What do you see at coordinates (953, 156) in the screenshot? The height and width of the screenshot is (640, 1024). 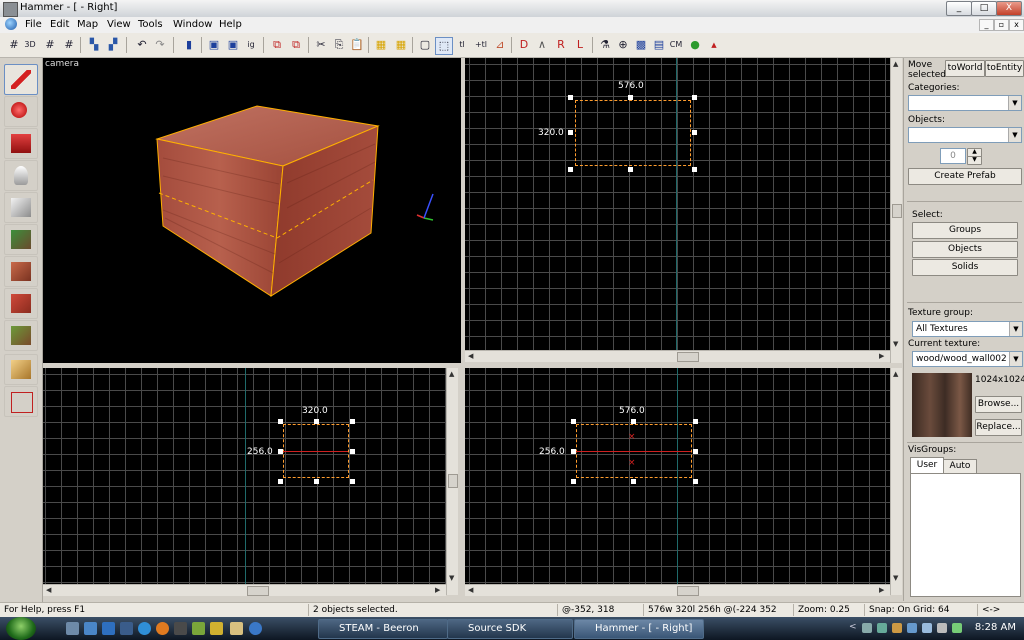 I see `prefab-count-field: 0` at bounding box center [953, 156].